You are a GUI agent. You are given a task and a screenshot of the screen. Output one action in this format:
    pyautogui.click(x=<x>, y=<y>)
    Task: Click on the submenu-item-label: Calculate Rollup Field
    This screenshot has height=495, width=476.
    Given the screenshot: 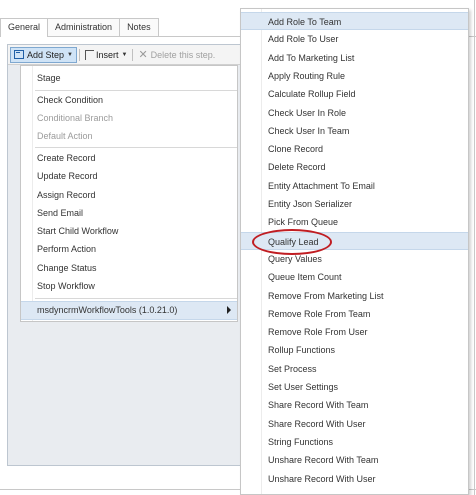 What is the action you would take?
    pyautogui.click(x=312, y=94)
    